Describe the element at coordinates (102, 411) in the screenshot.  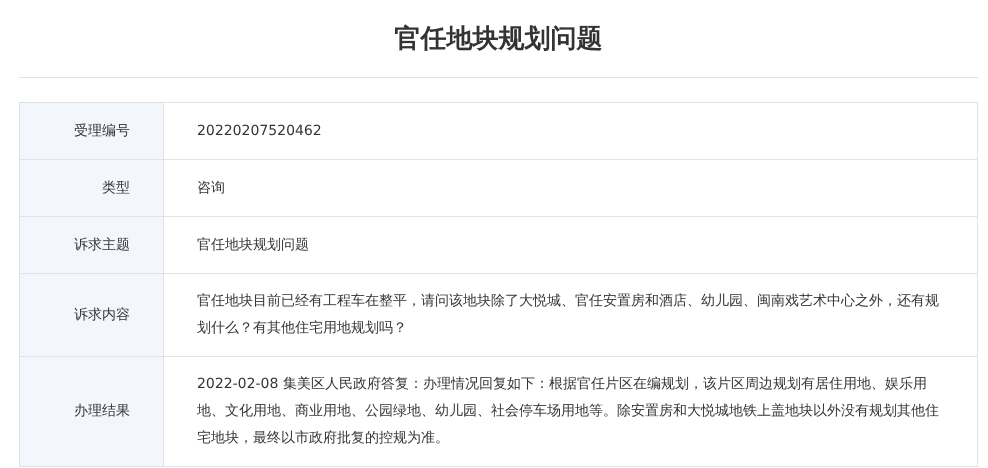
I see `field-label: 办理结果` at that location.